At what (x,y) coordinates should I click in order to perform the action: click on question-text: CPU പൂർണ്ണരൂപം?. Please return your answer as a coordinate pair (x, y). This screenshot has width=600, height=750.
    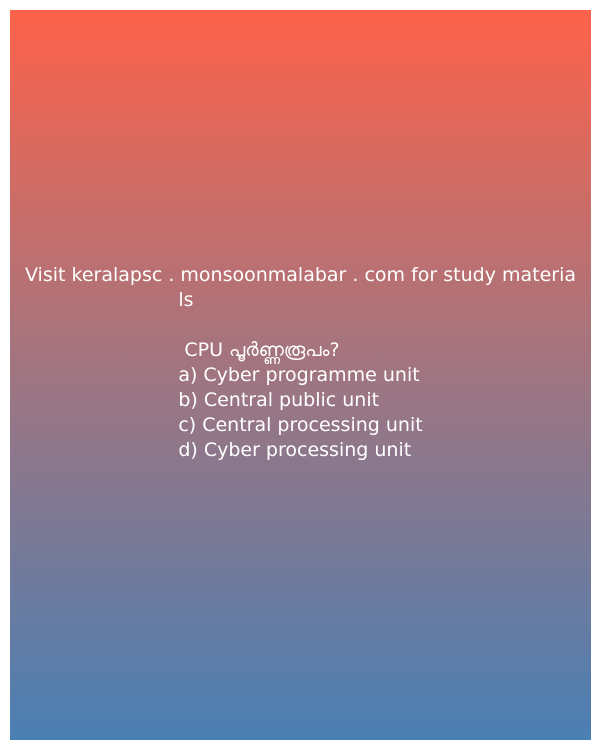
    Looking at the image, I should click on (259, 350).